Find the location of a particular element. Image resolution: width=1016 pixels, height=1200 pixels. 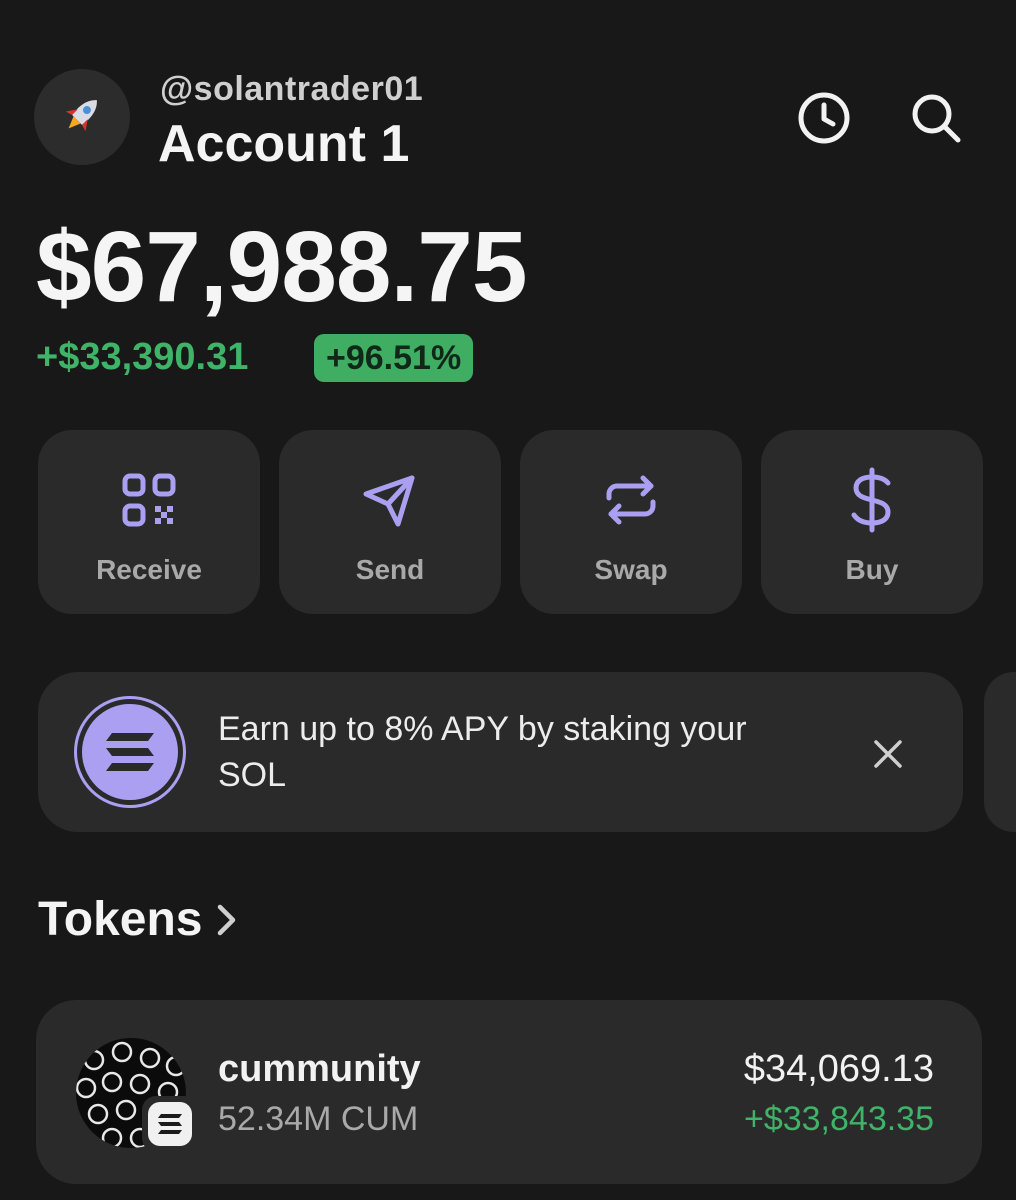

change-percent-badge: +96.51% is located at coordinates (394, 358).